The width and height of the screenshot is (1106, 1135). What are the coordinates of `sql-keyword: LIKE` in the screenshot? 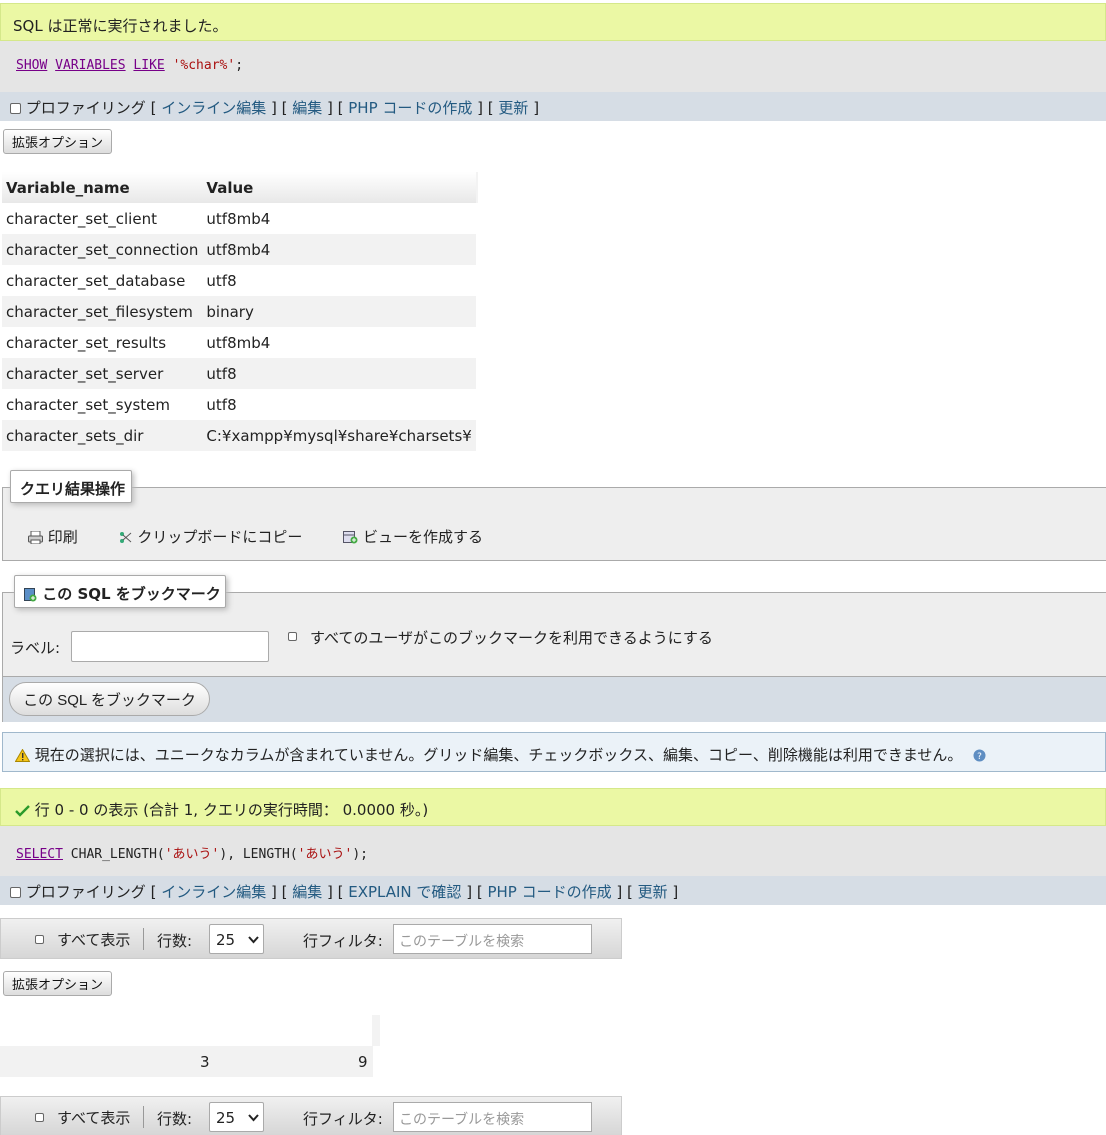 It's located at (148, 65).